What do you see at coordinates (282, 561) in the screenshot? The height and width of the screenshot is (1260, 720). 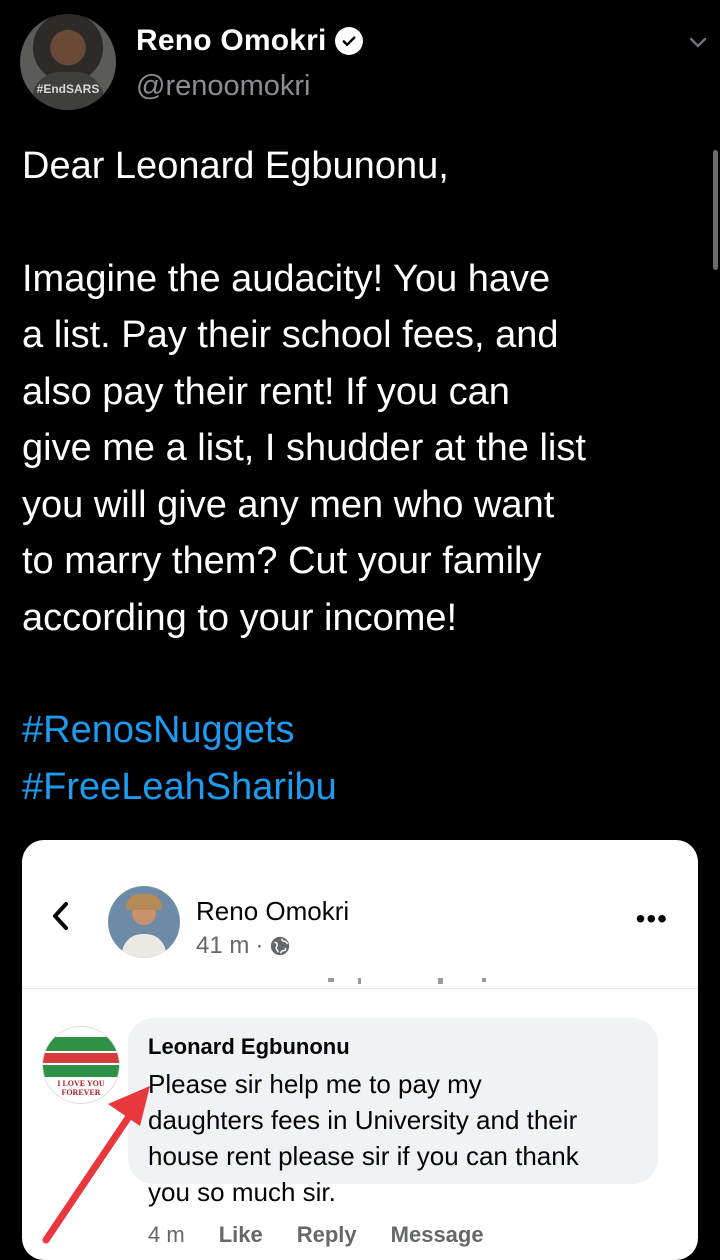 I see `body-line: to marry them? Cut your family` at bounding box center [282, 561].